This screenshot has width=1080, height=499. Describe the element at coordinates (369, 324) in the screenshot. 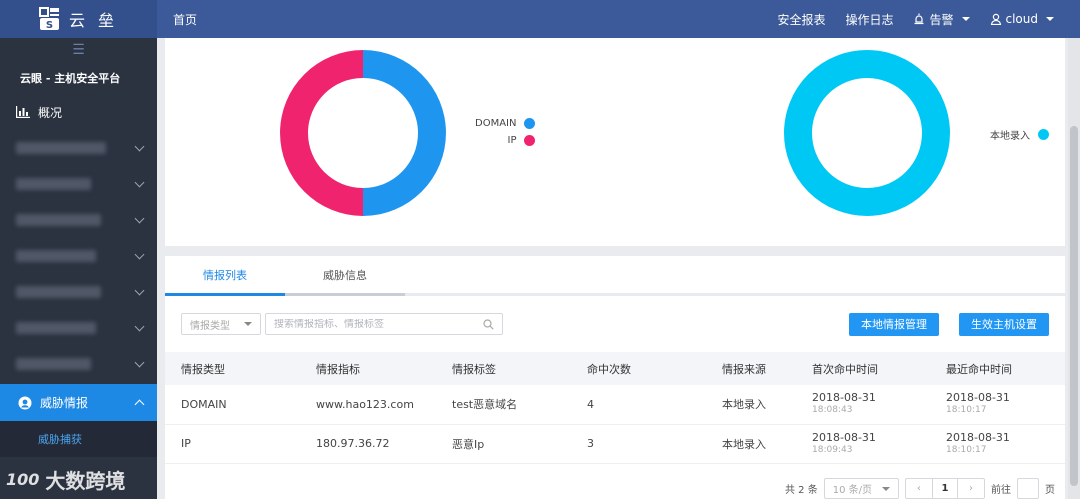

I see `search-input` at that location.